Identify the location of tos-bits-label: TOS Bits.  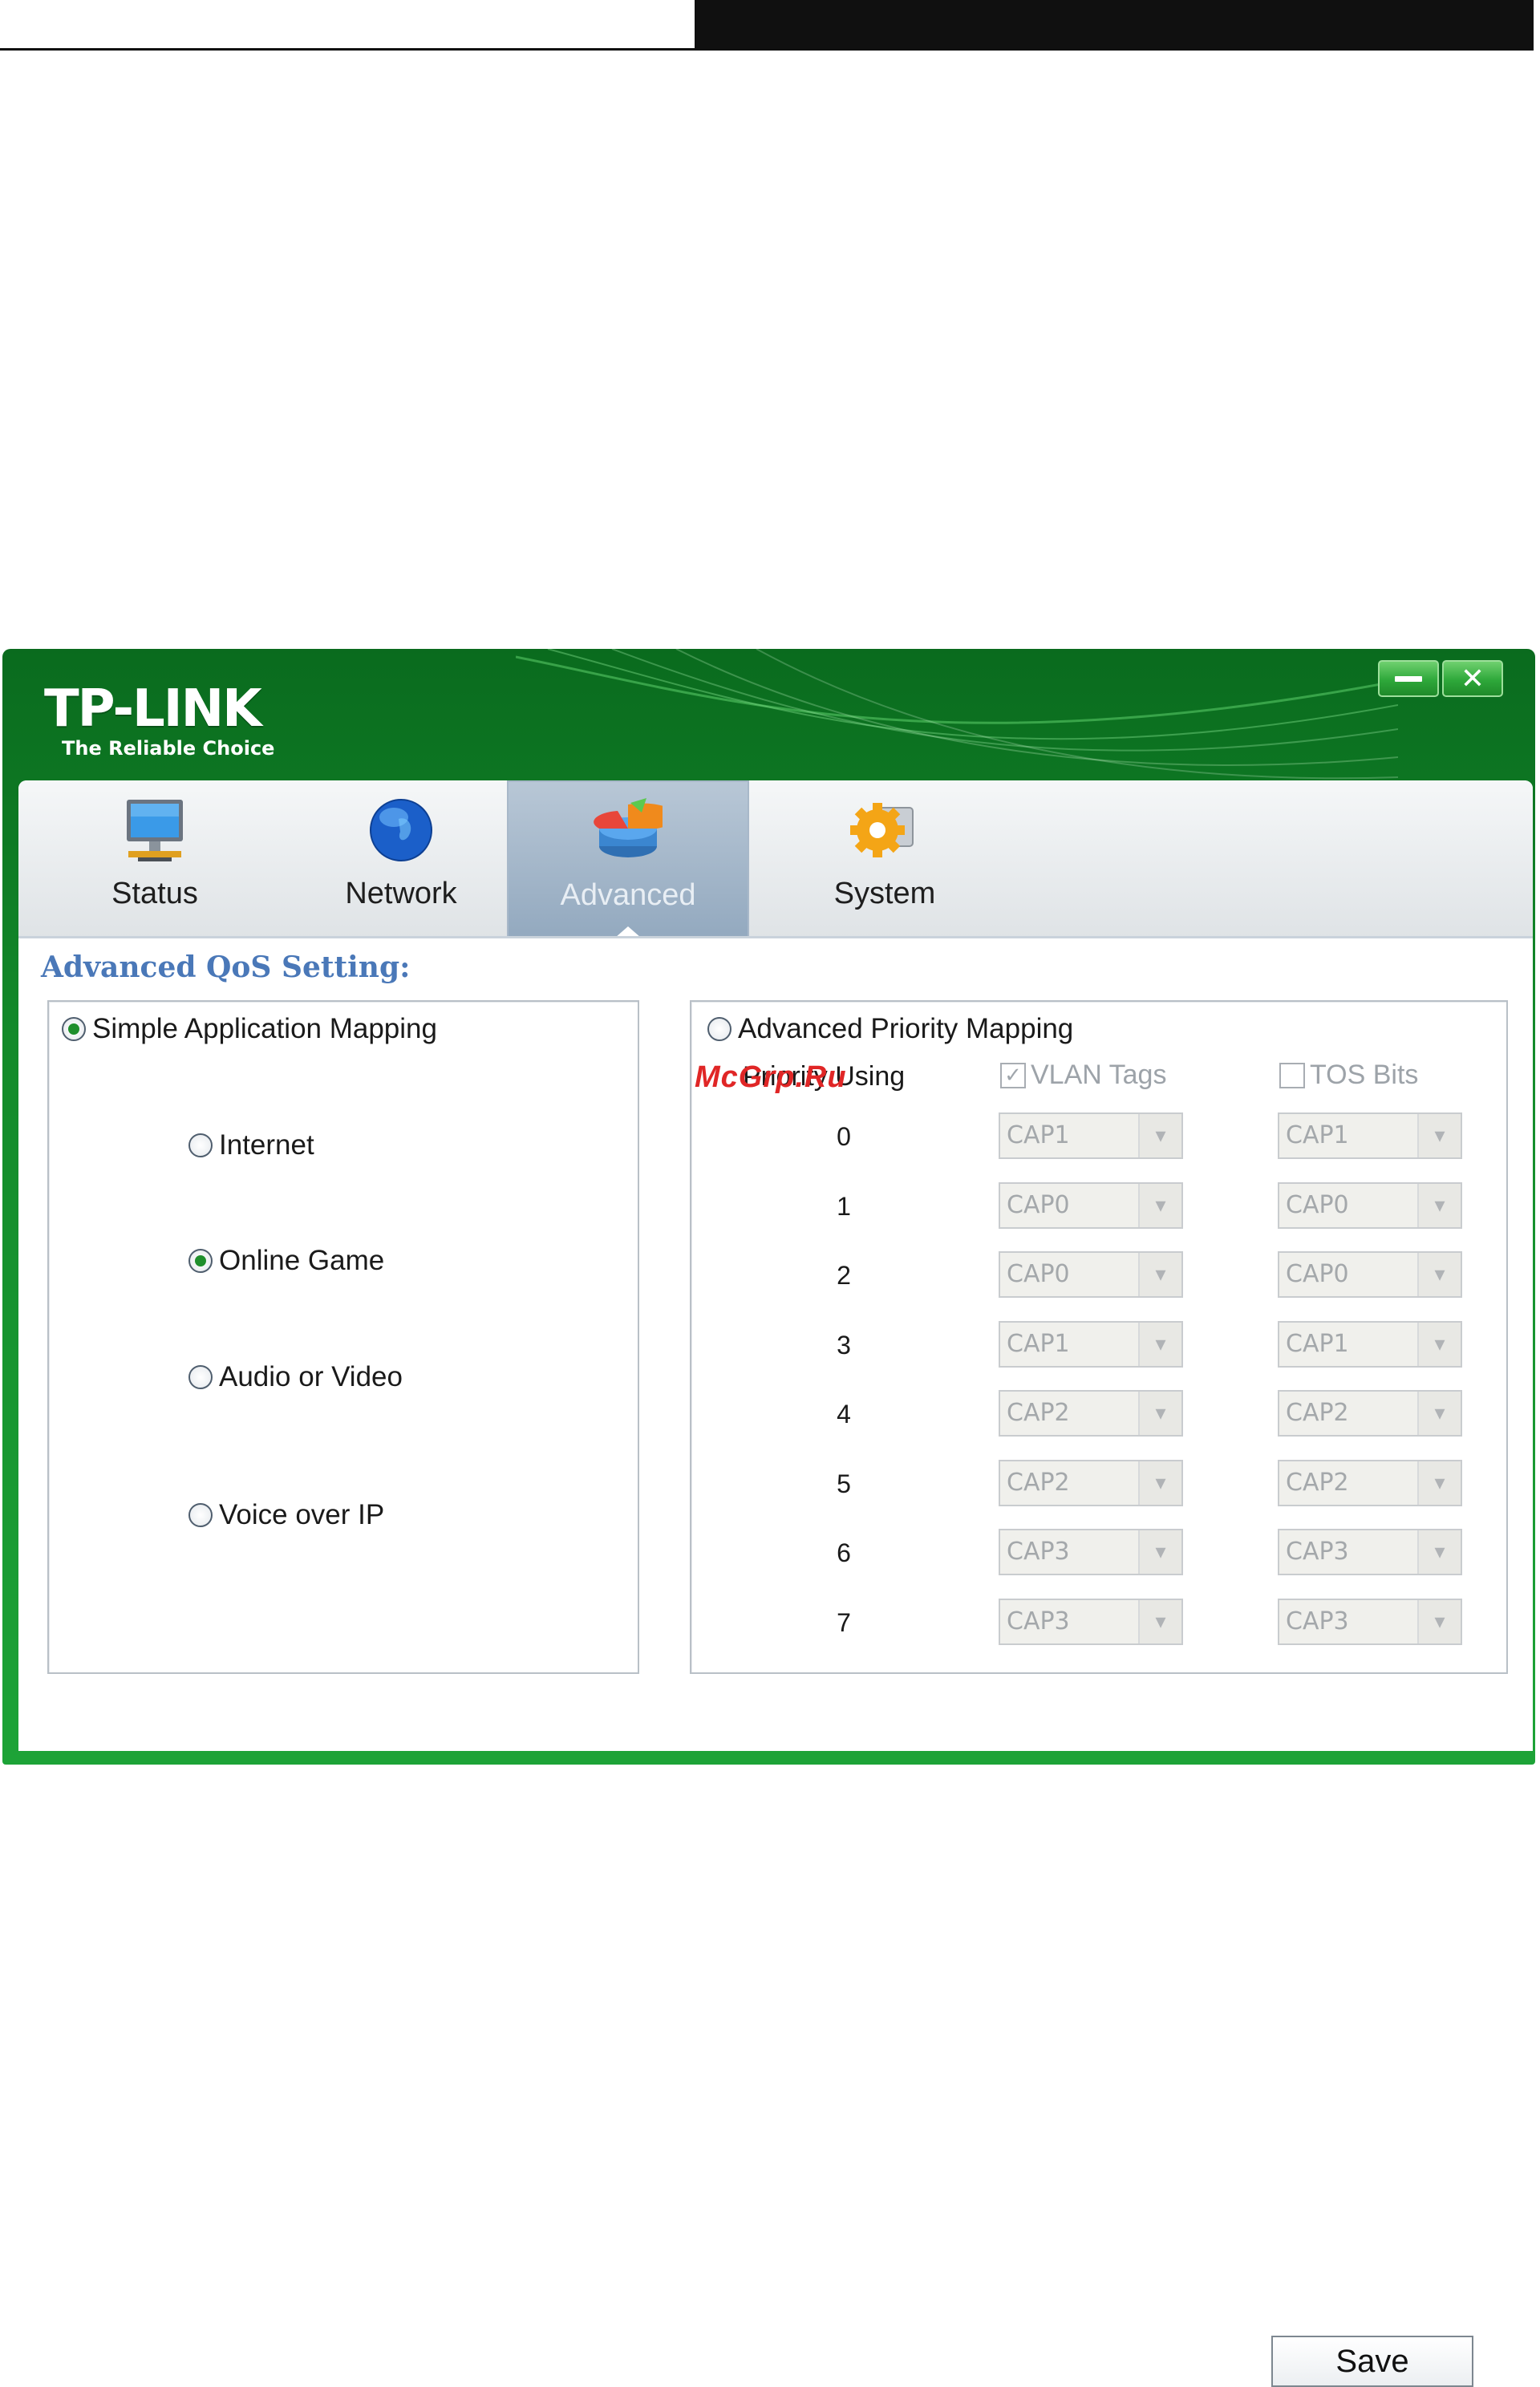
(1364, 1075).